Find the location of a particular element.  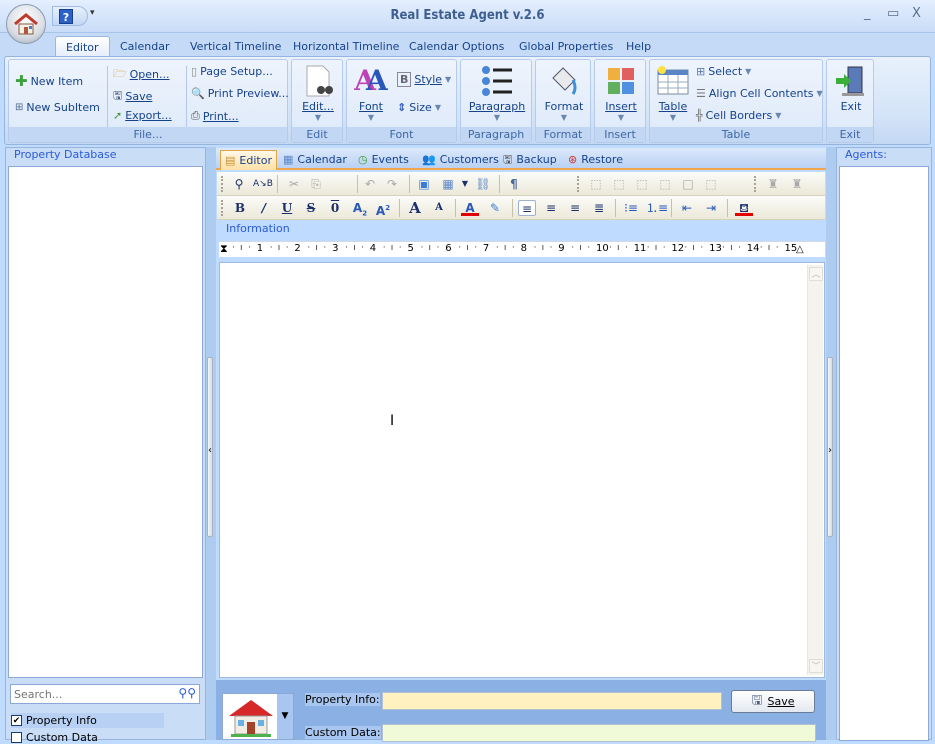

align-right-icon: ≡ is located at coordinates (575, 208).